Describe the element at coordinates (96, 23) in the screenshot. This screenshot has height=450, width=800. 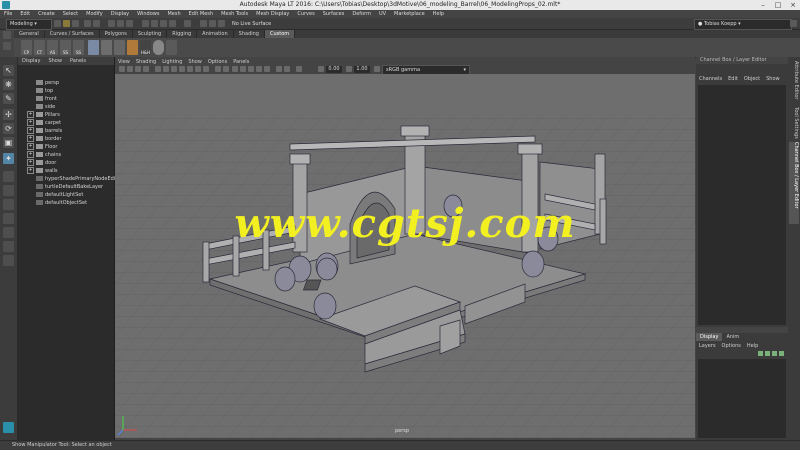
I see `redo-icon` at that location.